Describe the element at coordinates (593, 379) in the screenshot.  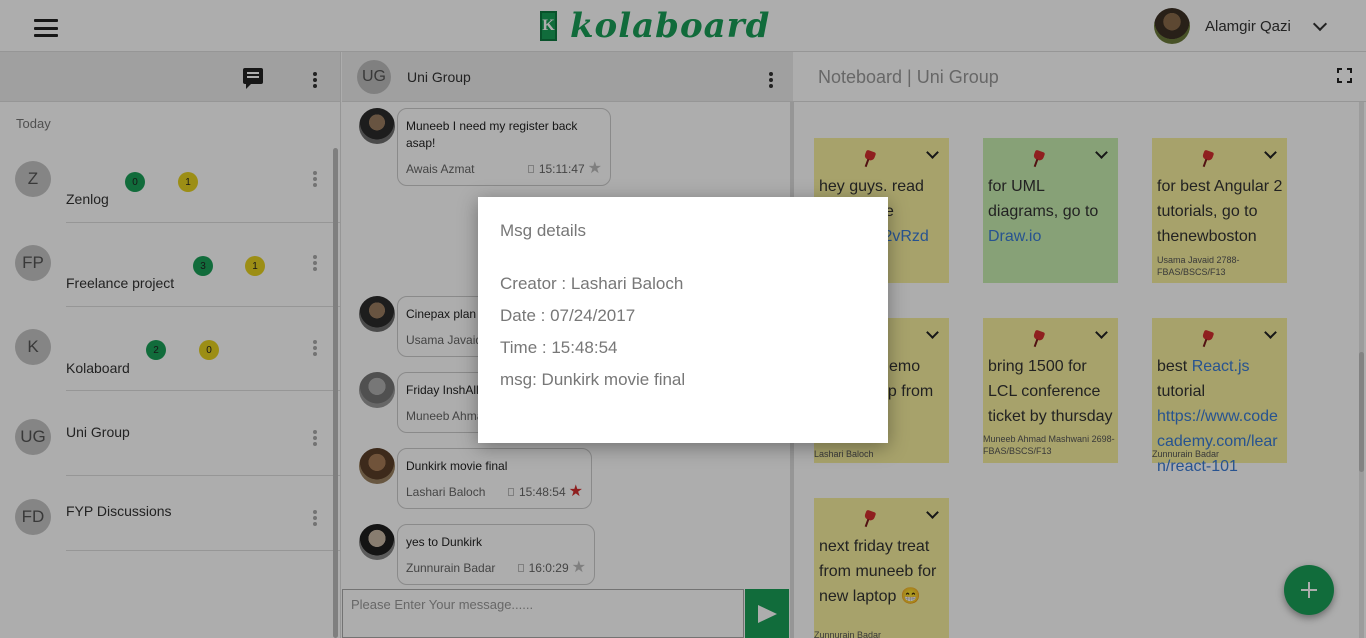
I see `detail-msg: msg: Dunkirk movie final` at that location.